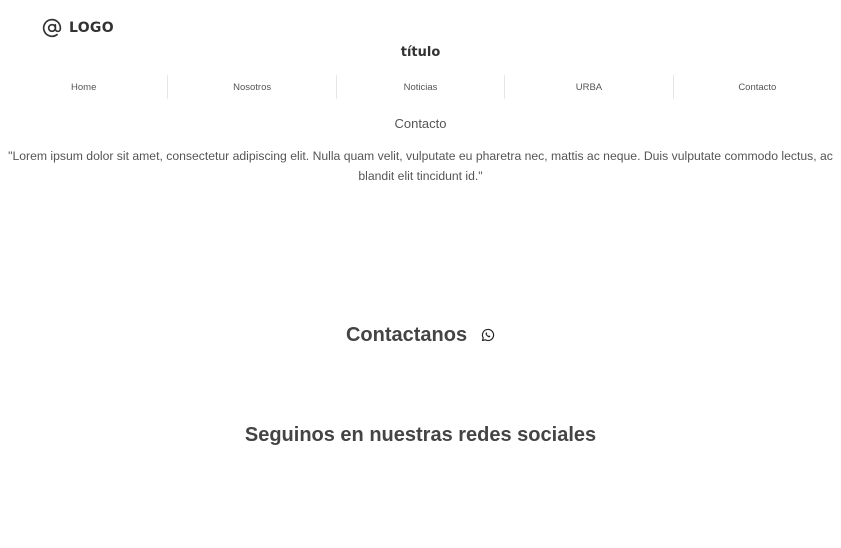 The image size is (841, 548). What do you see at coordinates (91, 28) in the screenshot?
I see `logo-text: LOGO` at bounding box center [91, 28].